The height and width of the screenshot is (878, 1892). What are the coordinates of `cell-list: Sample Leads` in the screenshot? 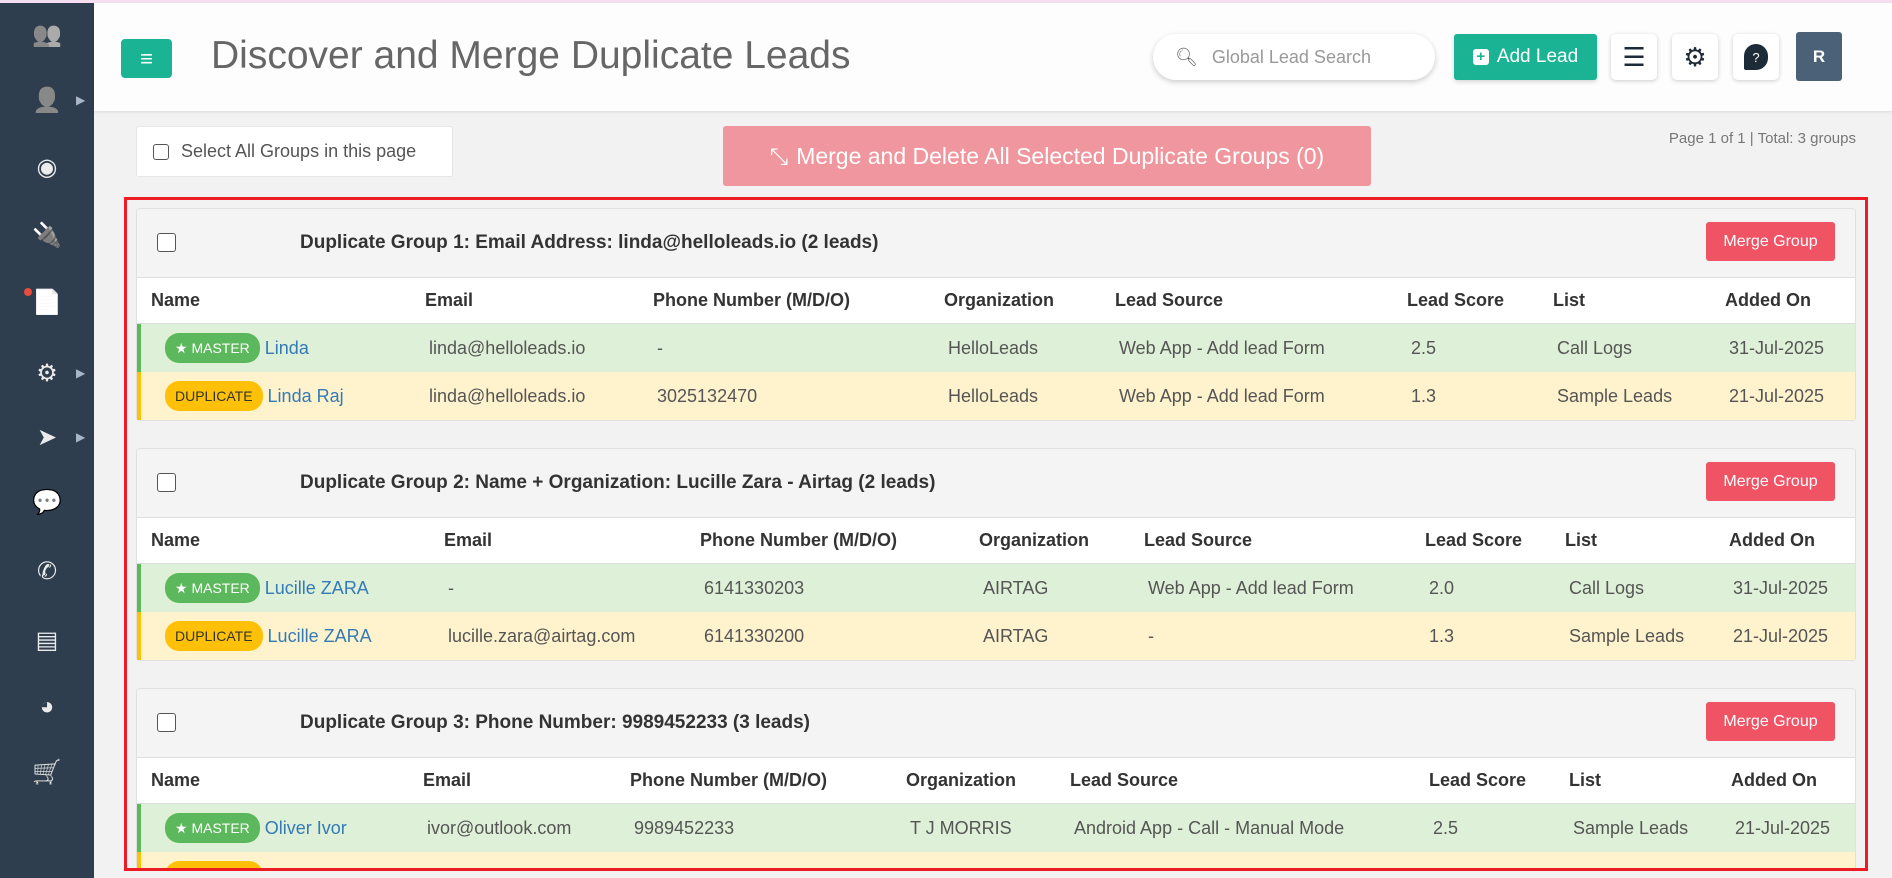 It's located at (1615, 395).